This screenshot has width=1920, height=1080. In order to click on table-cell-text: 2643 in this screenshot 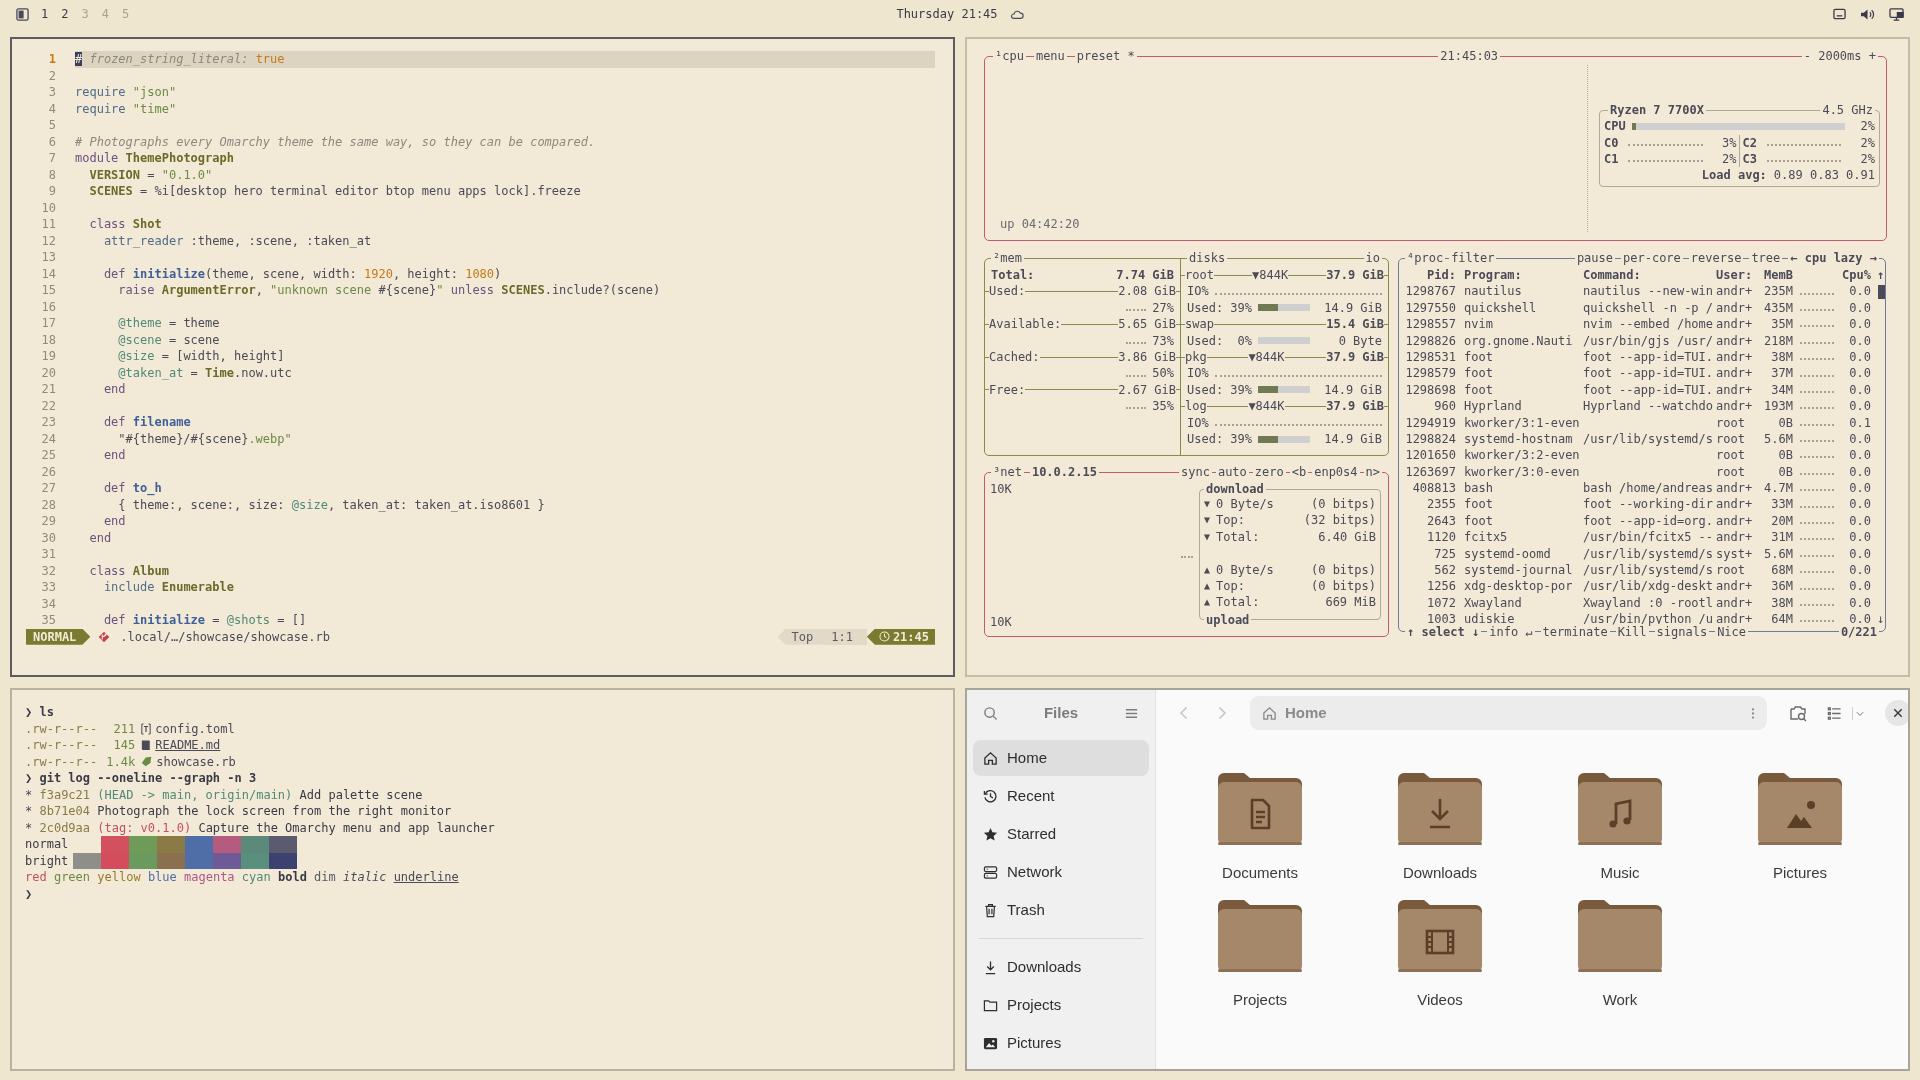, I will do `click(1441, 521)`.